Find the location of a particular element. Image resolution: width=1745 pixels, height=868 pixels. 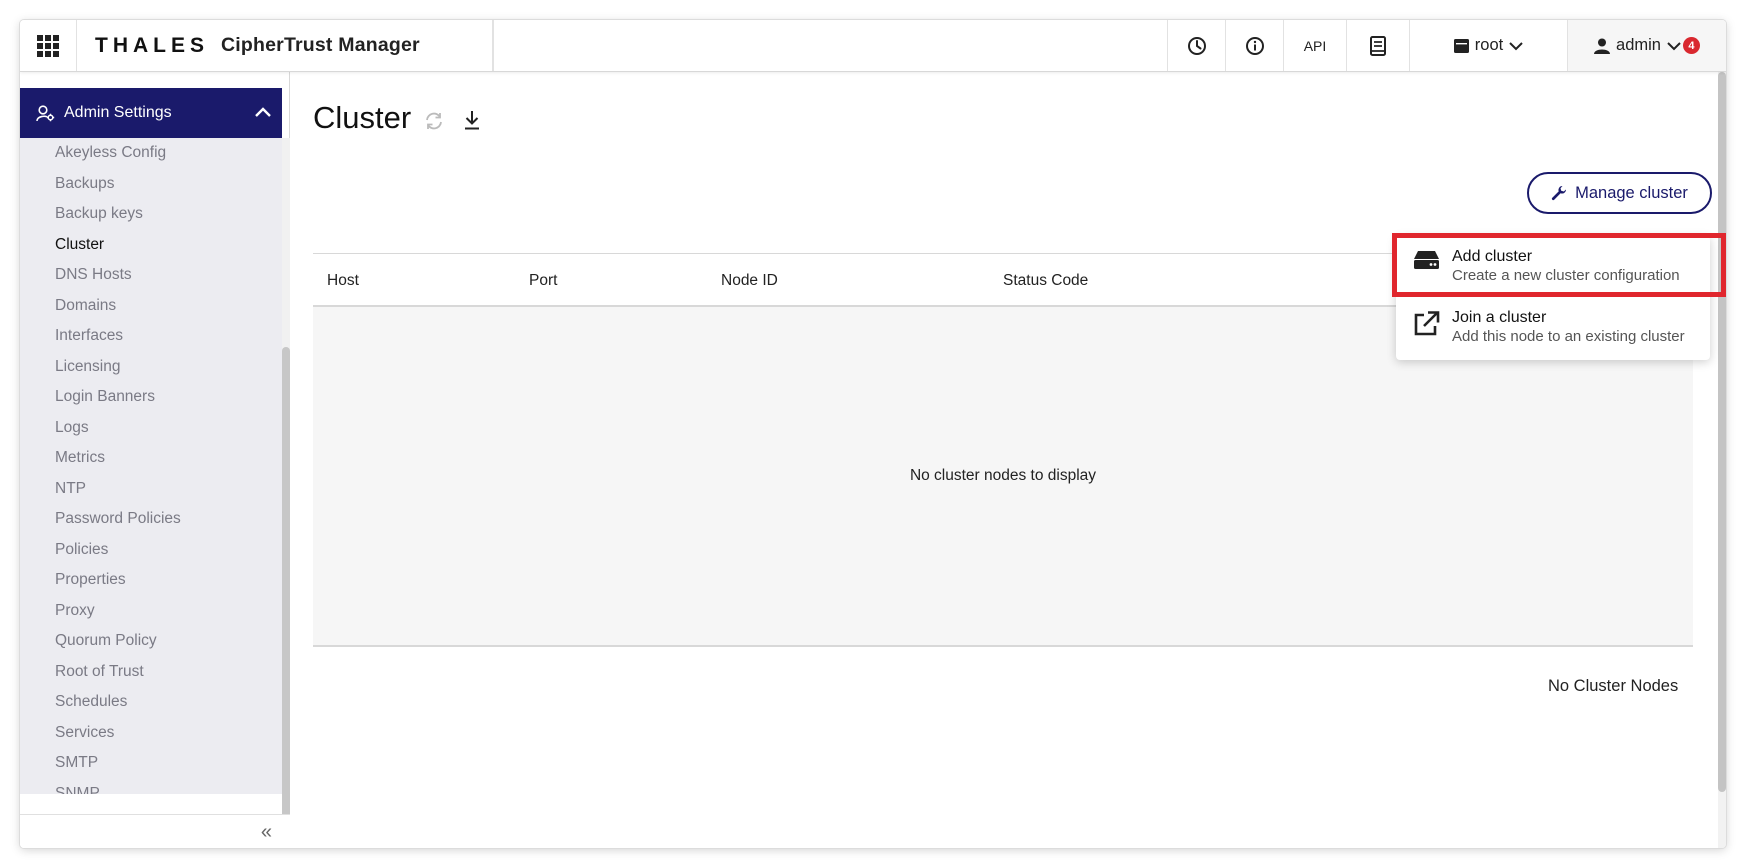

docs-button is located at coordinates (1378, 45).